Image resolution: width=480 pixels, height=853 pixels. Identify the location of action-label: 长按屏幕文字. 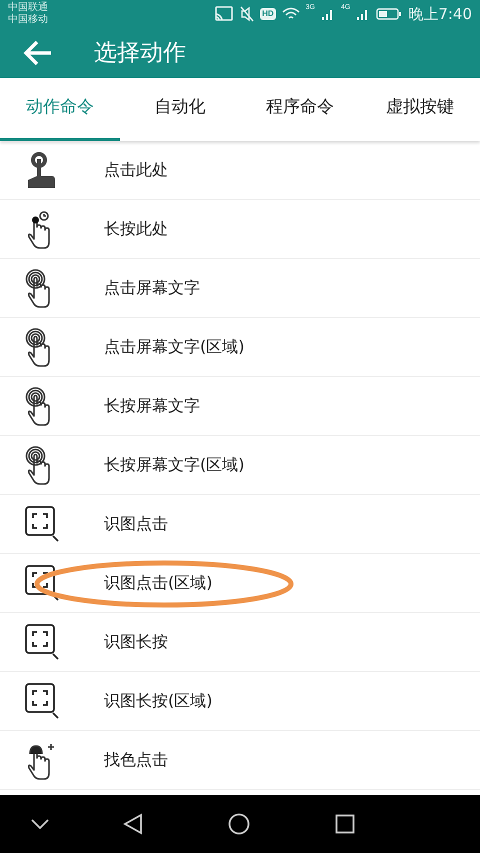
(152, 406).